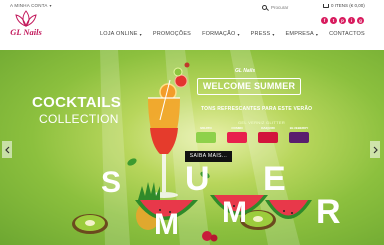 The image size is (384, 245). What do you see at coordinates (206, 134) in the screenshot?
I see `swatch-mojito: MOJITO` at bounding box center [206, 134].